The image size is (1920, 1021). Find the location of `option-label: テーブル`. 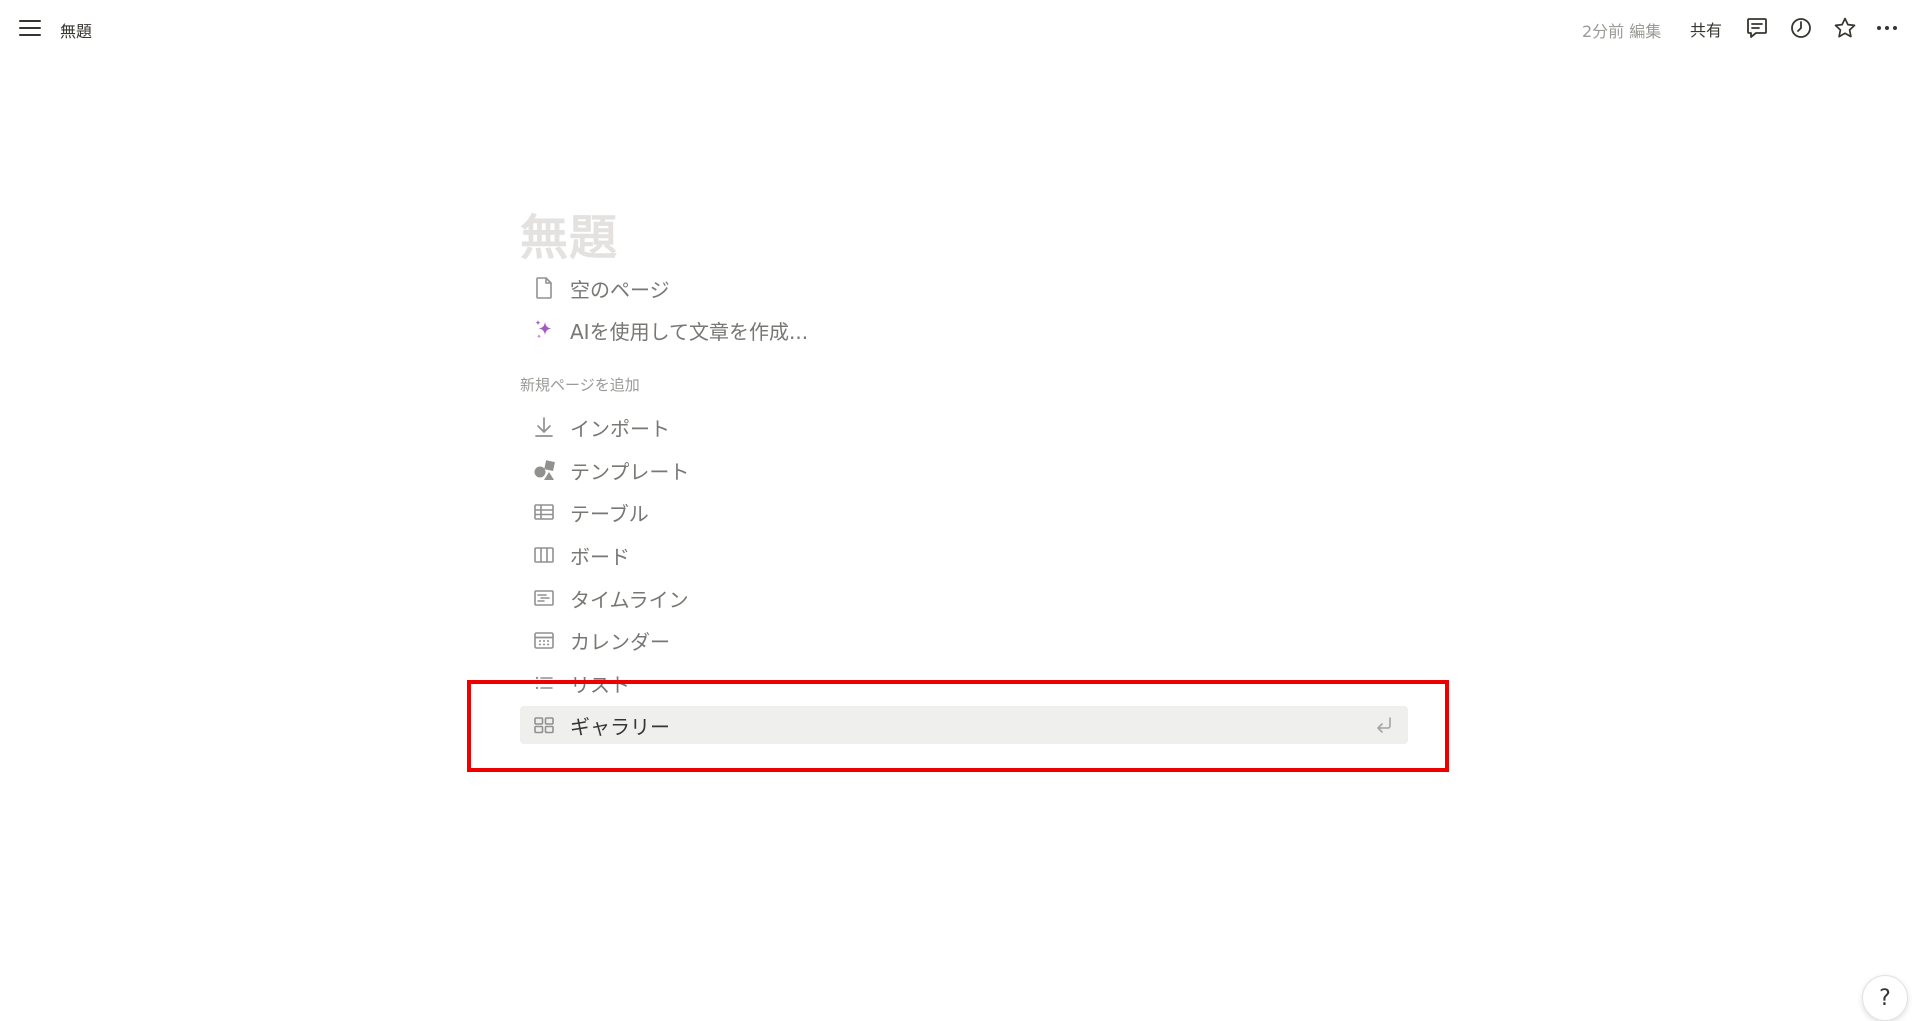

option-label: テーブル is located at coordinates (609, 513).